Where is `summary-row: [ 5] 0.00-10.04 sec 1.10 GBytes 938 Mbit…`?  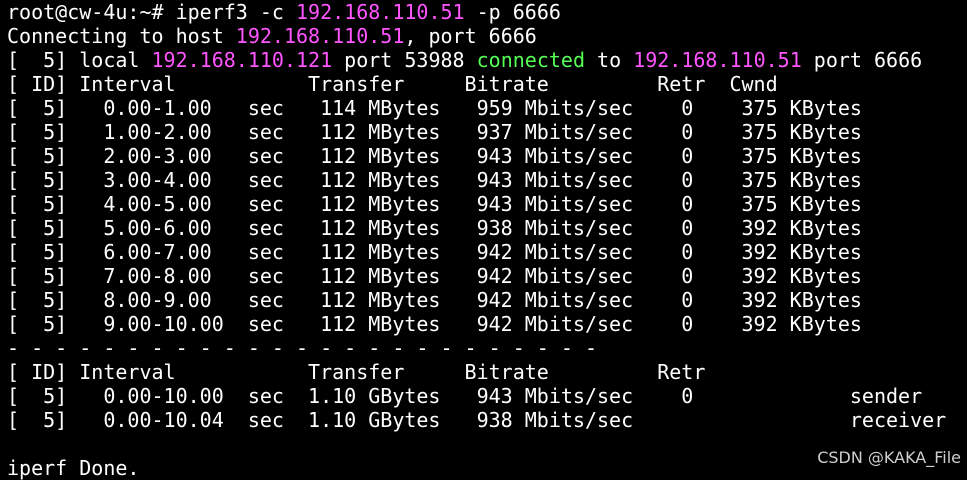
summary-row: [ 5] 0.00-10.04 sec 1.10 GBytes 938 Mbit… is located at coordinates (477, 420).